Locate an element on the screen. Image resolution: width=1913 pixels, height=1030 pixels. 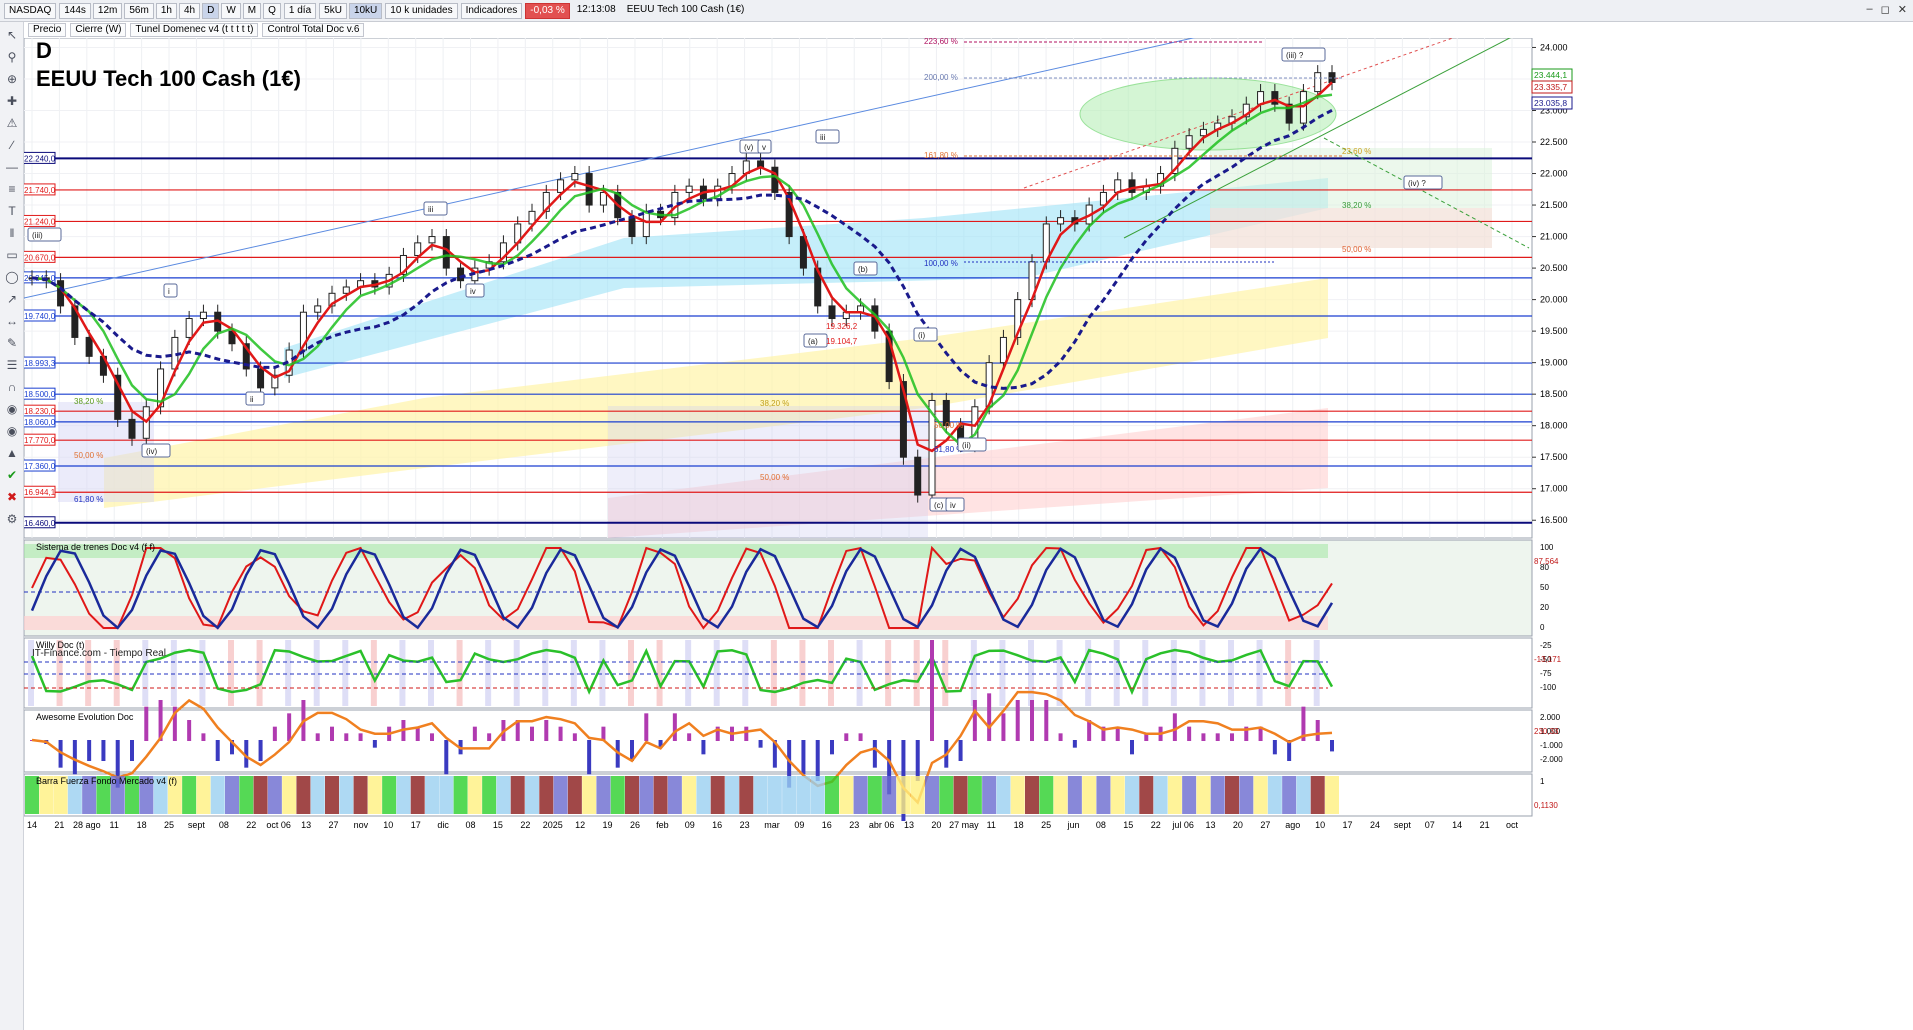
x-tick-label: mar is located at coordinates (772, 825).